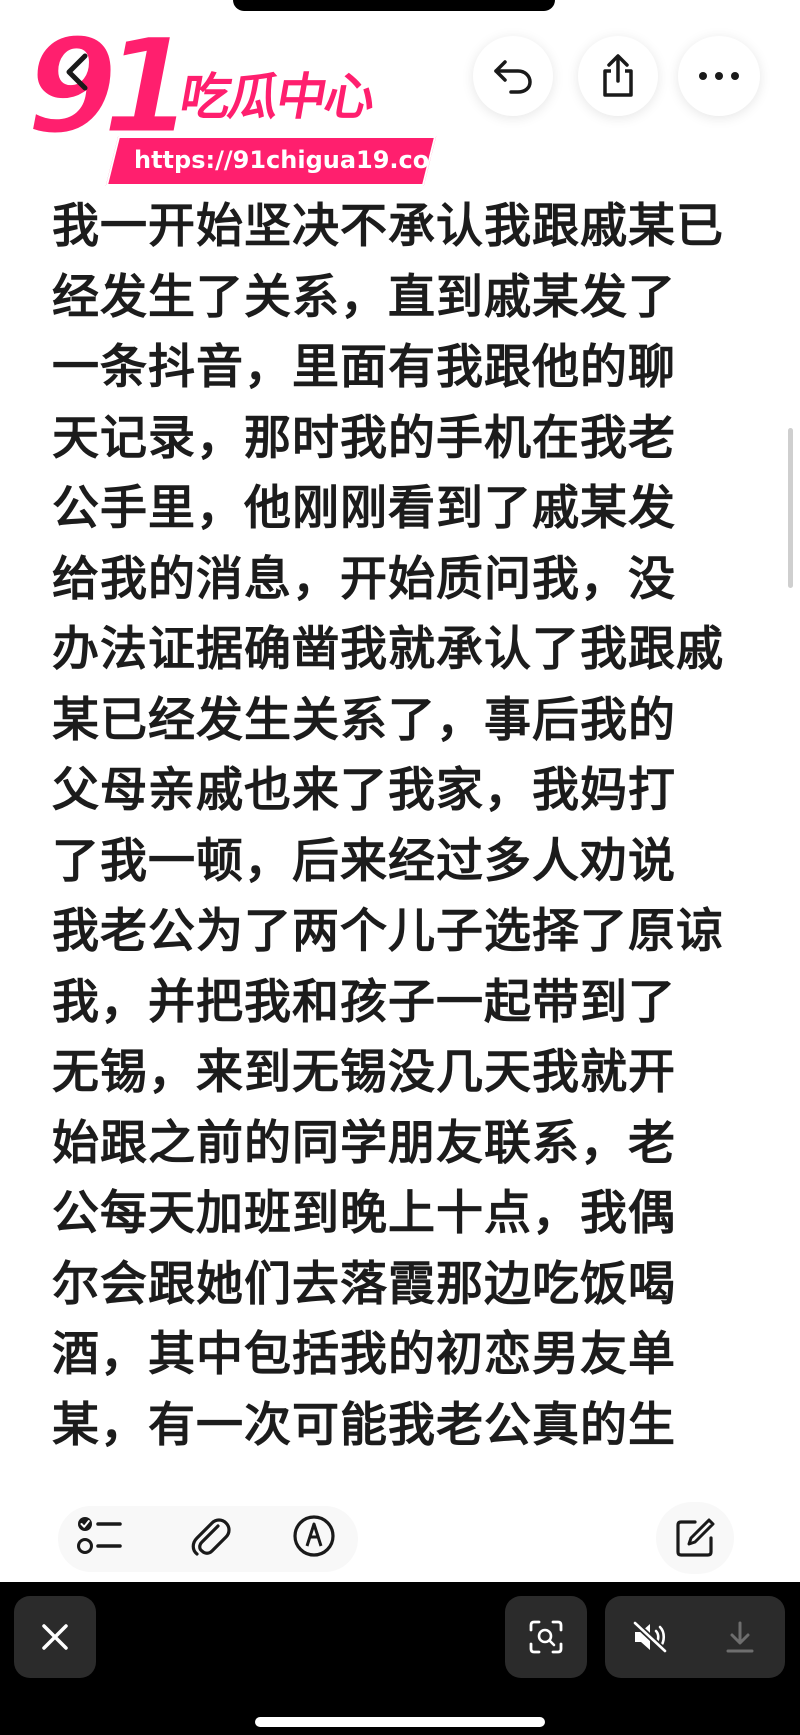  What do you see at coordinates (364, 1284) in the screenshot?
I see `note-line: 尔会跟她们去落霞那边吃饭喝` at bounding box center [364, 1284].